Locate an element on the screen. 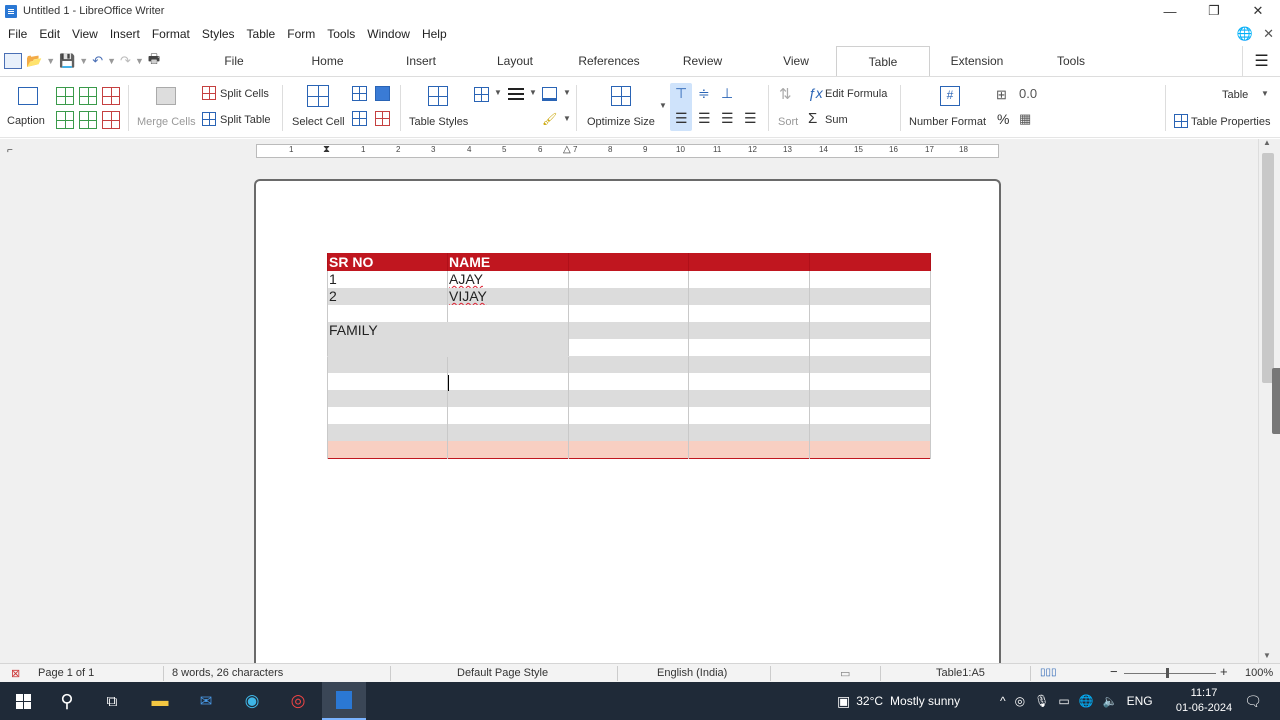 This screenshot has height=720, width=1280. split-table-icon is located at coordinates (209, 119).